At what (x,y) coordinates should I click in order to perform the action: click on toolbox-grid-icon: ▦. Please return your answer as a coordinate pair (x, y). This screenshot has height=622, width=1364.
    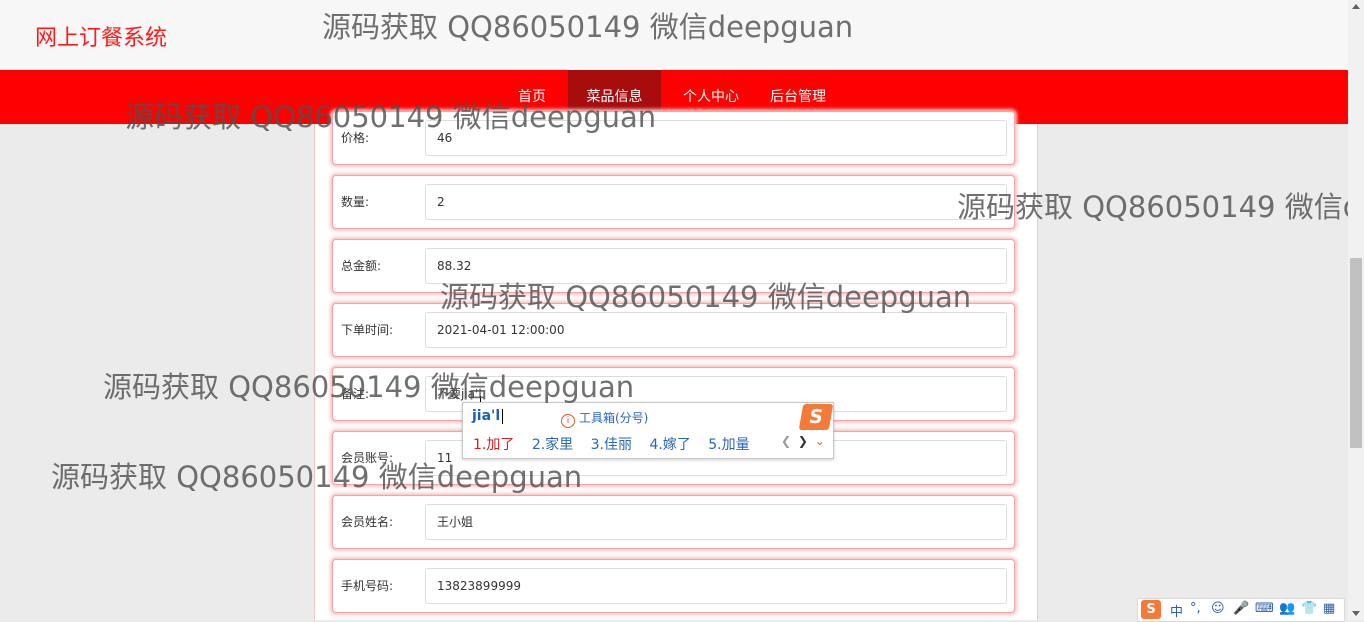
    Looking at the image, I should click on (1329, 608).